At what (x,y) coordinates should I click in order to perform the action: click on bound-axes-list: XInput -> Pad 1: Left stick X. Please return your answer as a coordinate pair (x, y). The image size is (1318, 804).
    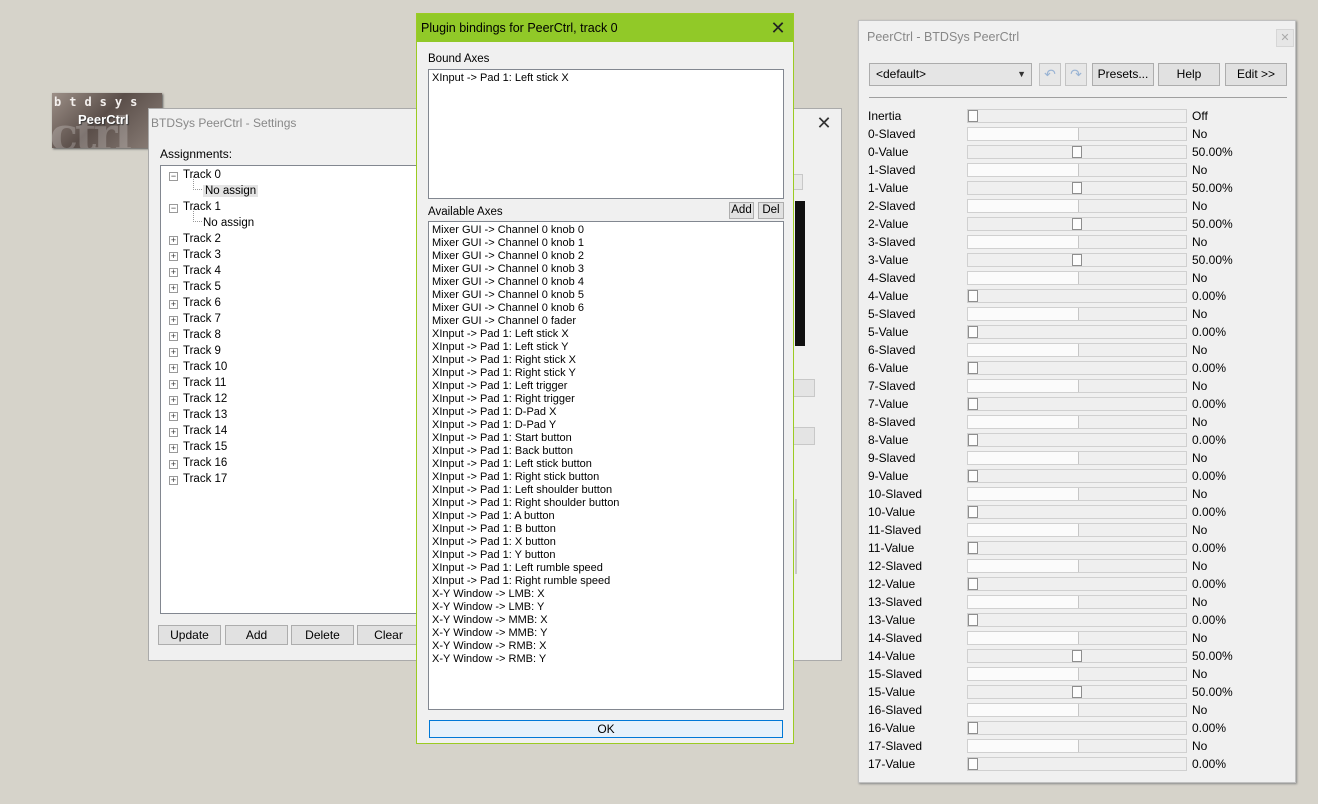
    Looking at the image, I should click on (606, 134).